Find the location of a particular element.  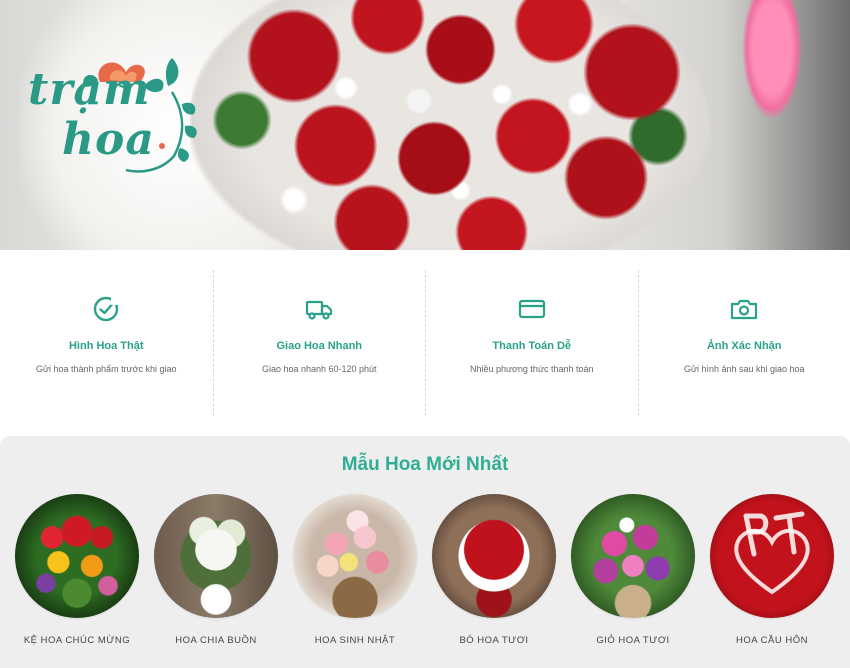

feature-title: Giao Hoa Nhanh is located at coordinates (319, 346).